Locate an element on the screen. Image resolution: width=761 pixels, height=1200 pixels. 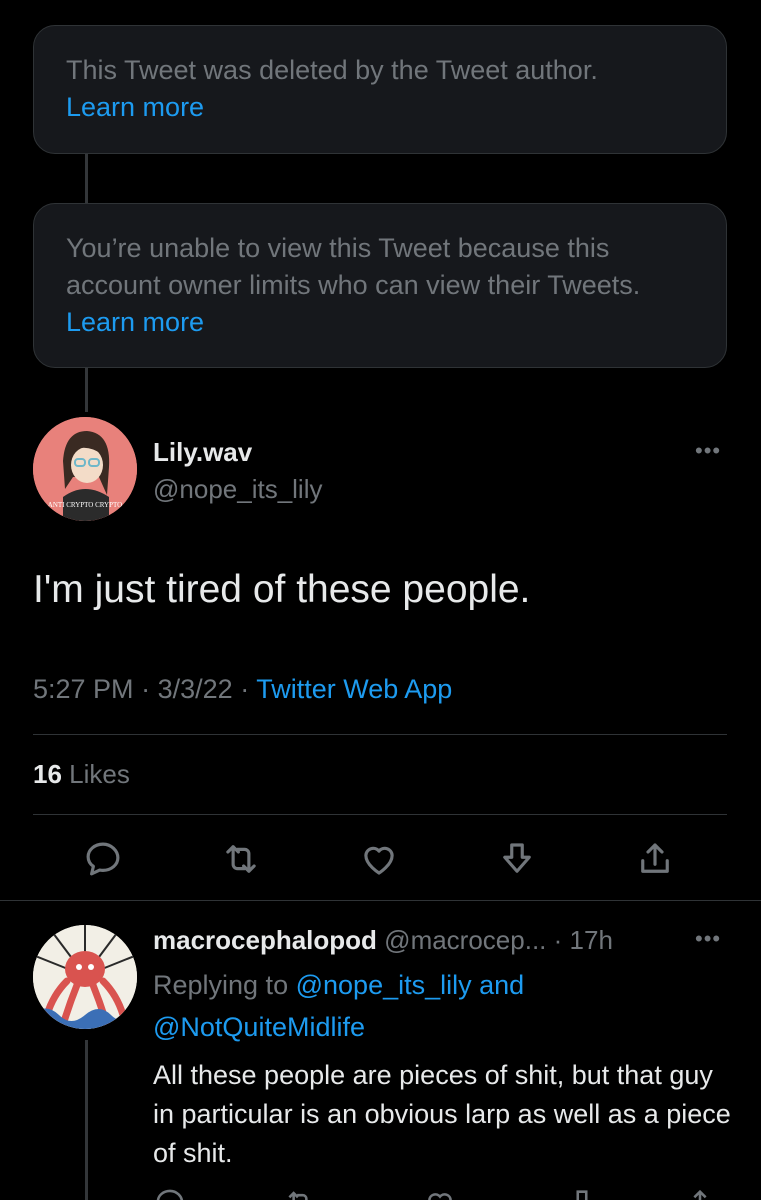
reply-action-bar is located at coordinates (433, 1193).